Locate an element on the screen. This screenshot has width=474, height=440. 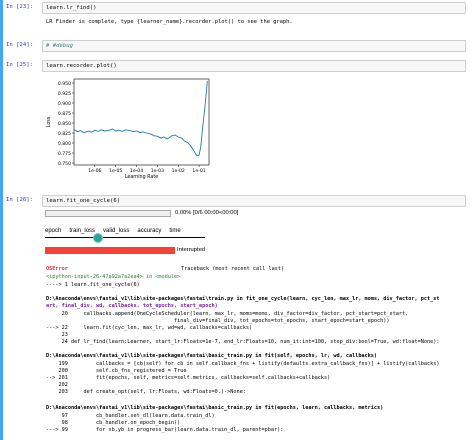
interrupted-bar is located at coordinates (110, 250).